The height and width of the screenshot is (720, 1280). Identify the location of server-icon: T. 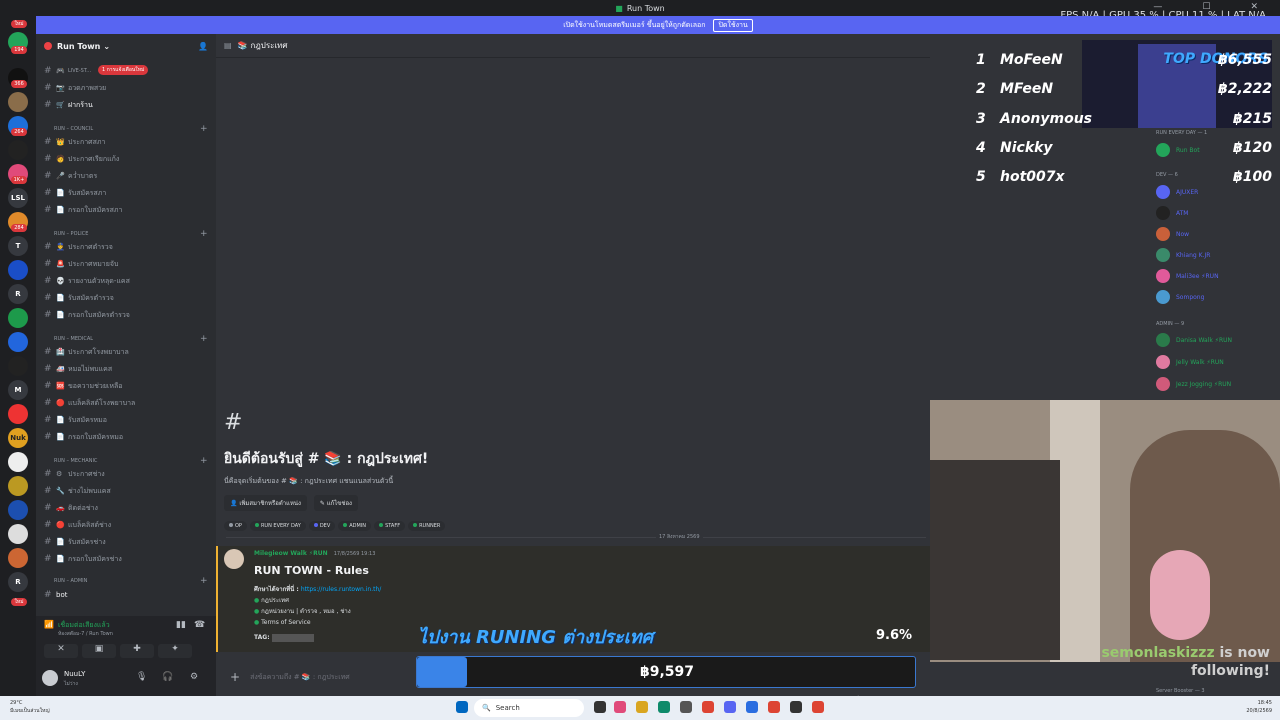
(18, 246).